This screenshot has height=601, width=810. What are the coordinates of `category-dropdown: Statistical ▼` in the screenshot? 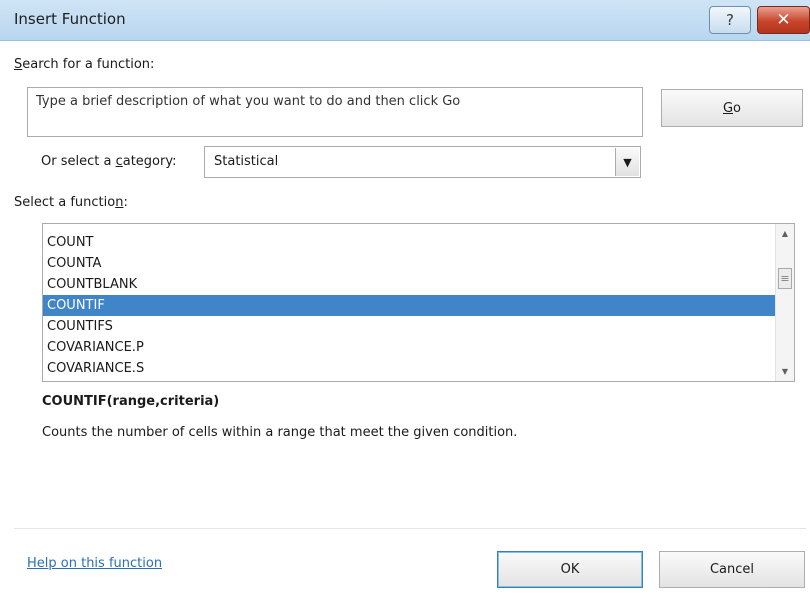 It's located at (422, 162).